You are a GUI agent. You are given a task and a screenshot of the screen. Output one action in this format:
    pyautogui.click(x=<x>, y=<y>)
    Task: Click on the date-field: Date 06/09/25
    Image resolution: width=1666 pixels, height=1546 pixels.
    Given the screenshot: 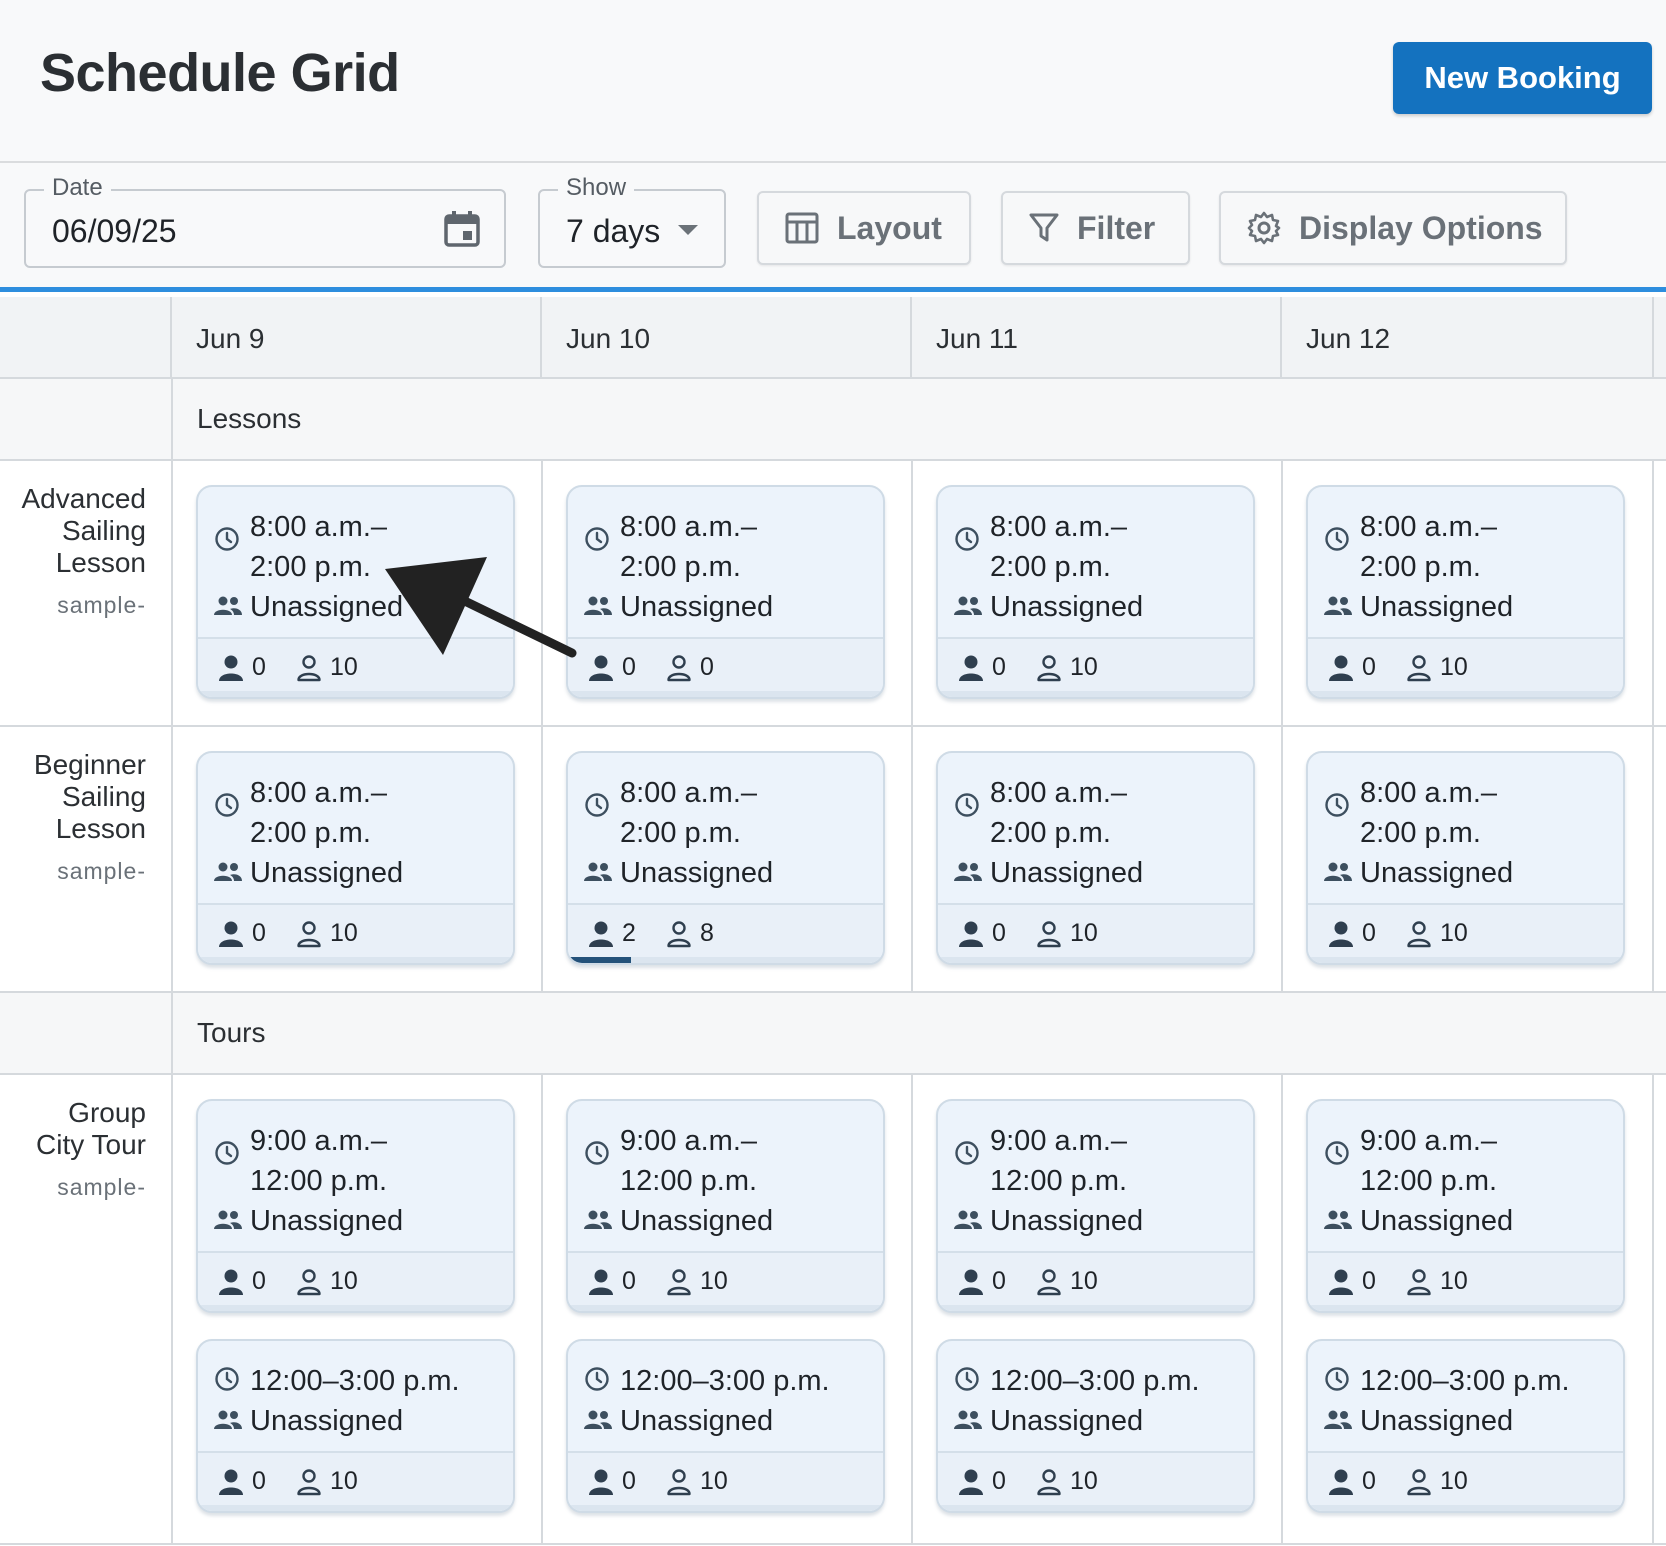 What is the action you would take?
    pyautogui.click(x=265, y=221)
    